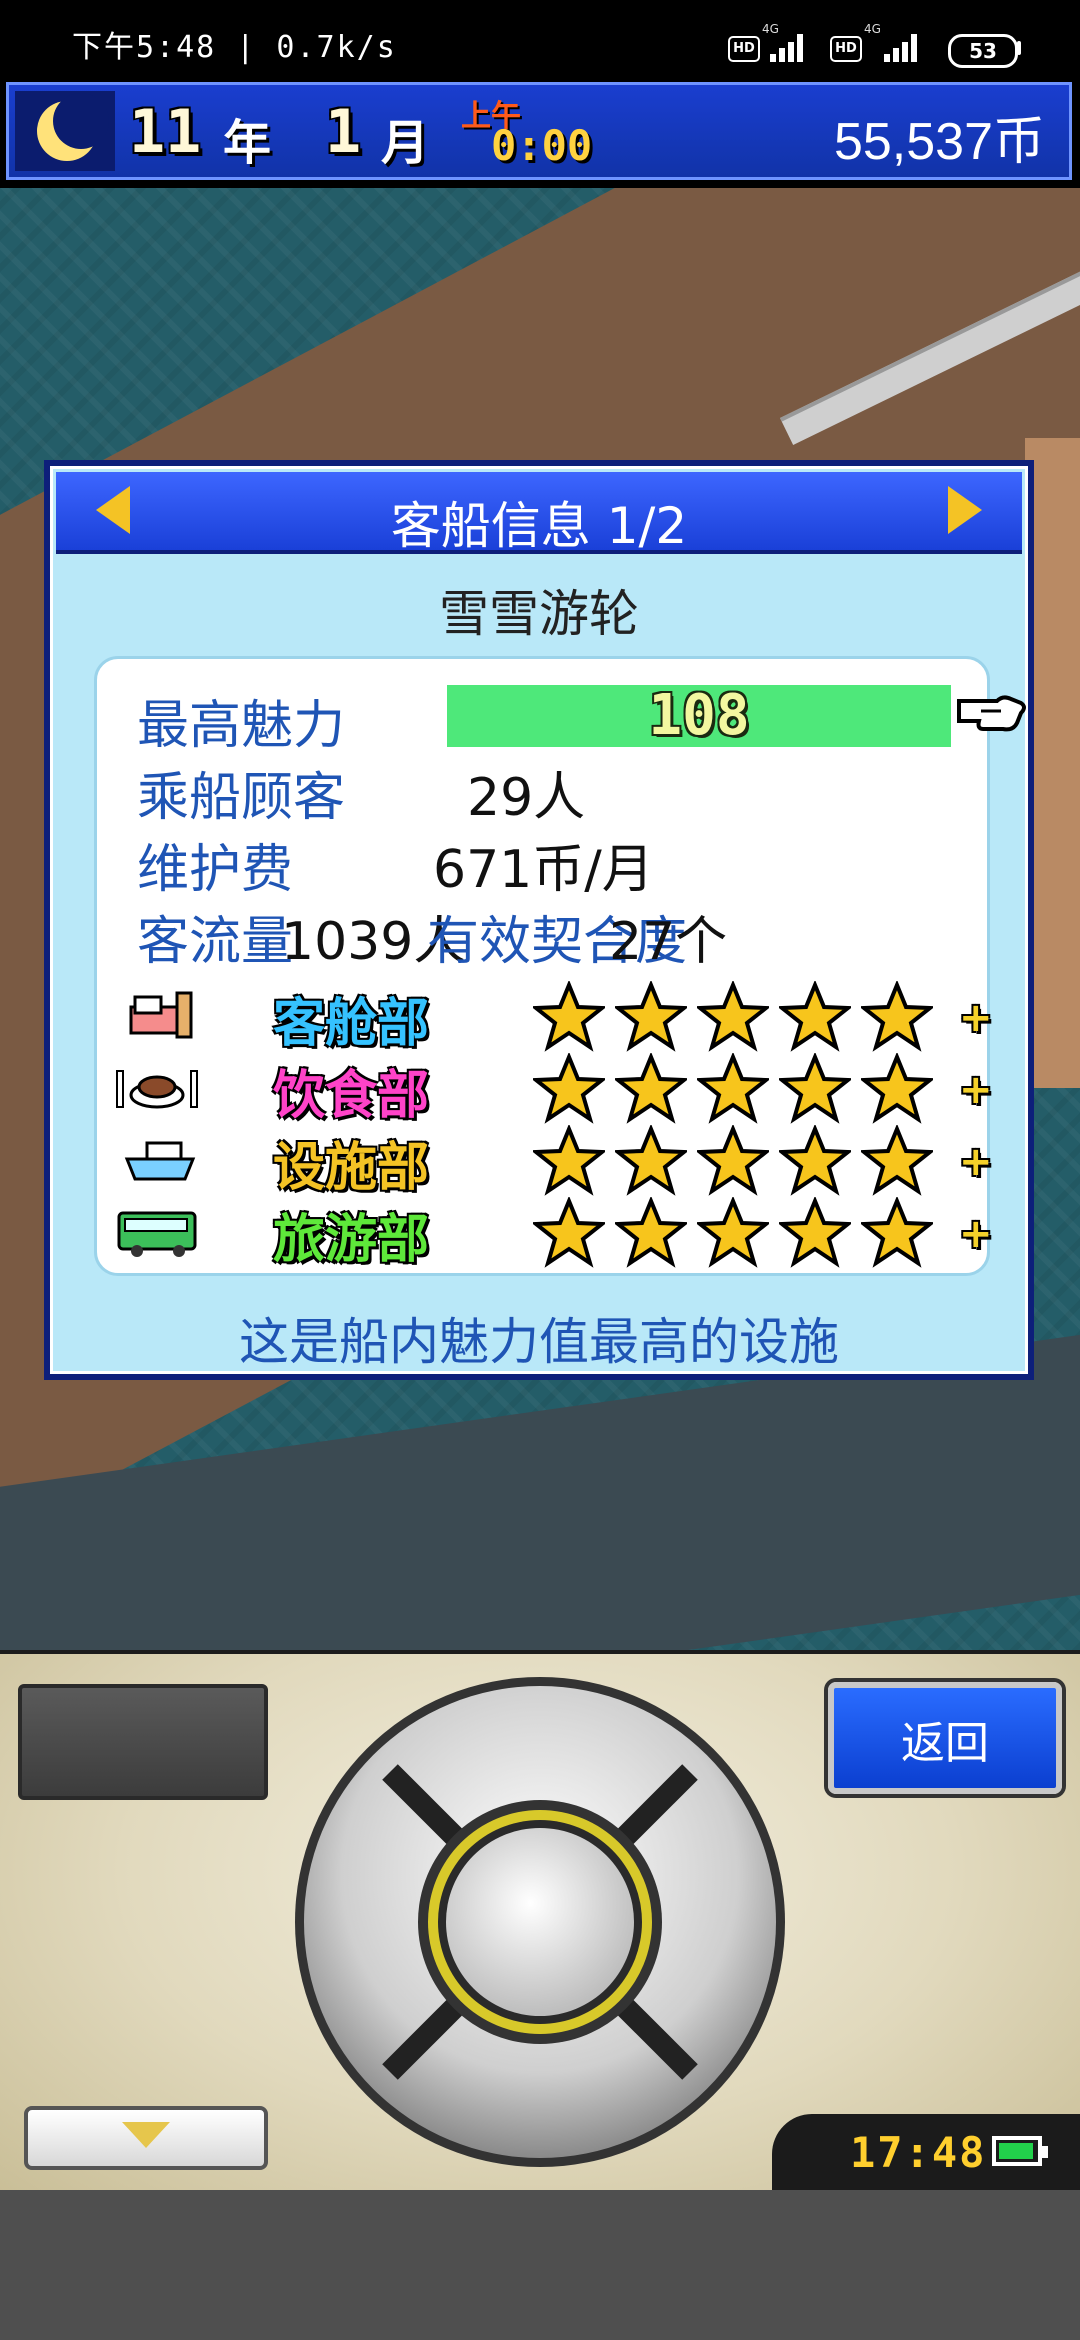 Image resolution: width=1080 pixels, height=2340 pixels. Describe the element at coordinates (146, 2135) in the screenshot. I see `chevron-down-icon` at that location.